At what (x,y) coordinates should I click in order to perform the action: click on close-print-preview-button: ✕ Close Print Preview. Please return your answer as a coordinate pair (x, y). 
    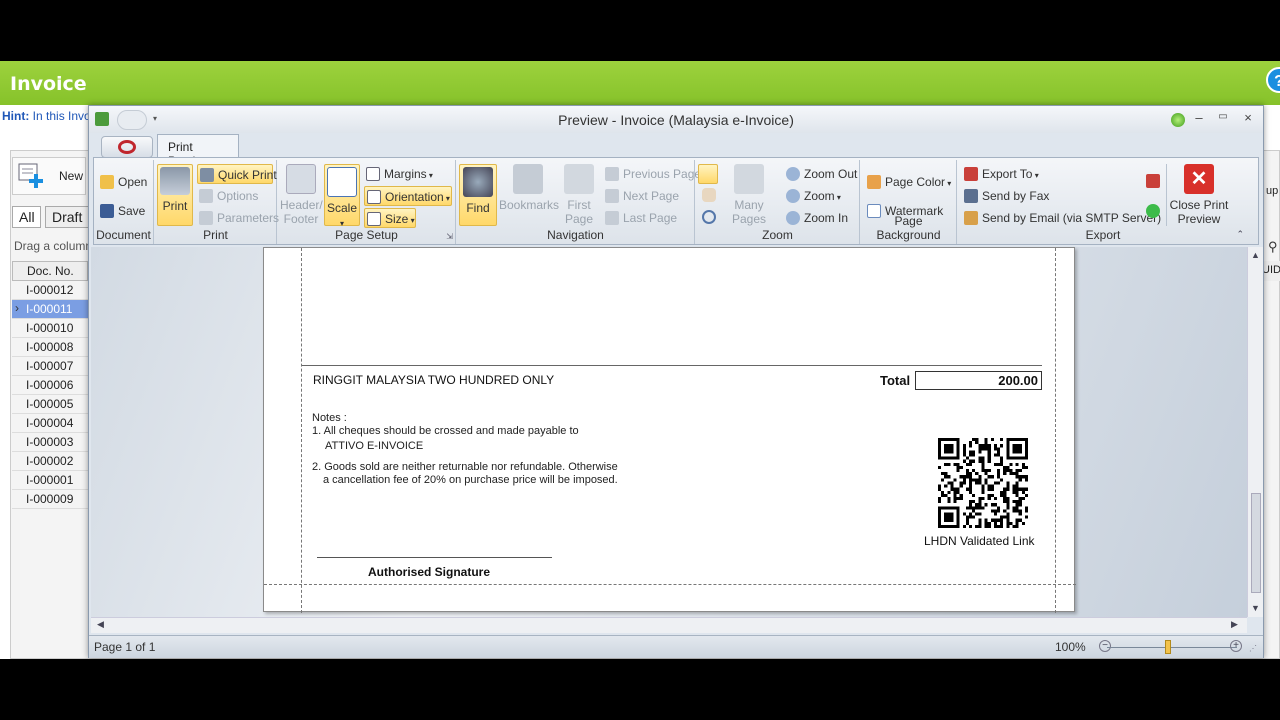
    Looking at the image, I should click on (1199, 195).